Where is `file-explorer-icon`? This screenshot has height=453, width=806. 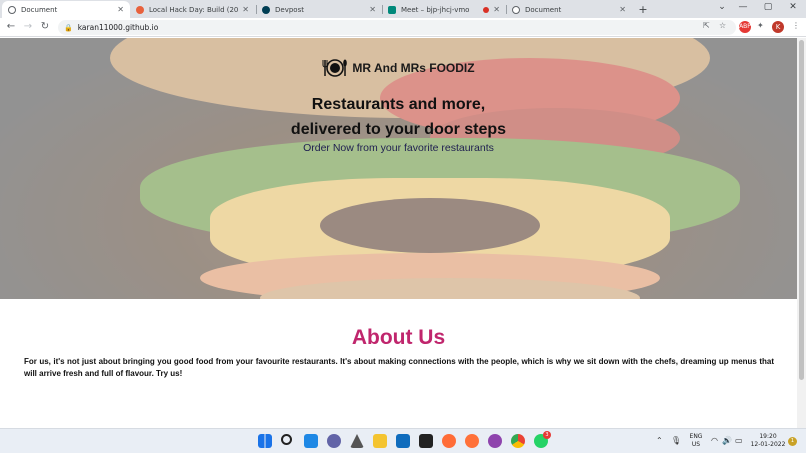
file-explorer-icon is located at coordinates (380, 441).